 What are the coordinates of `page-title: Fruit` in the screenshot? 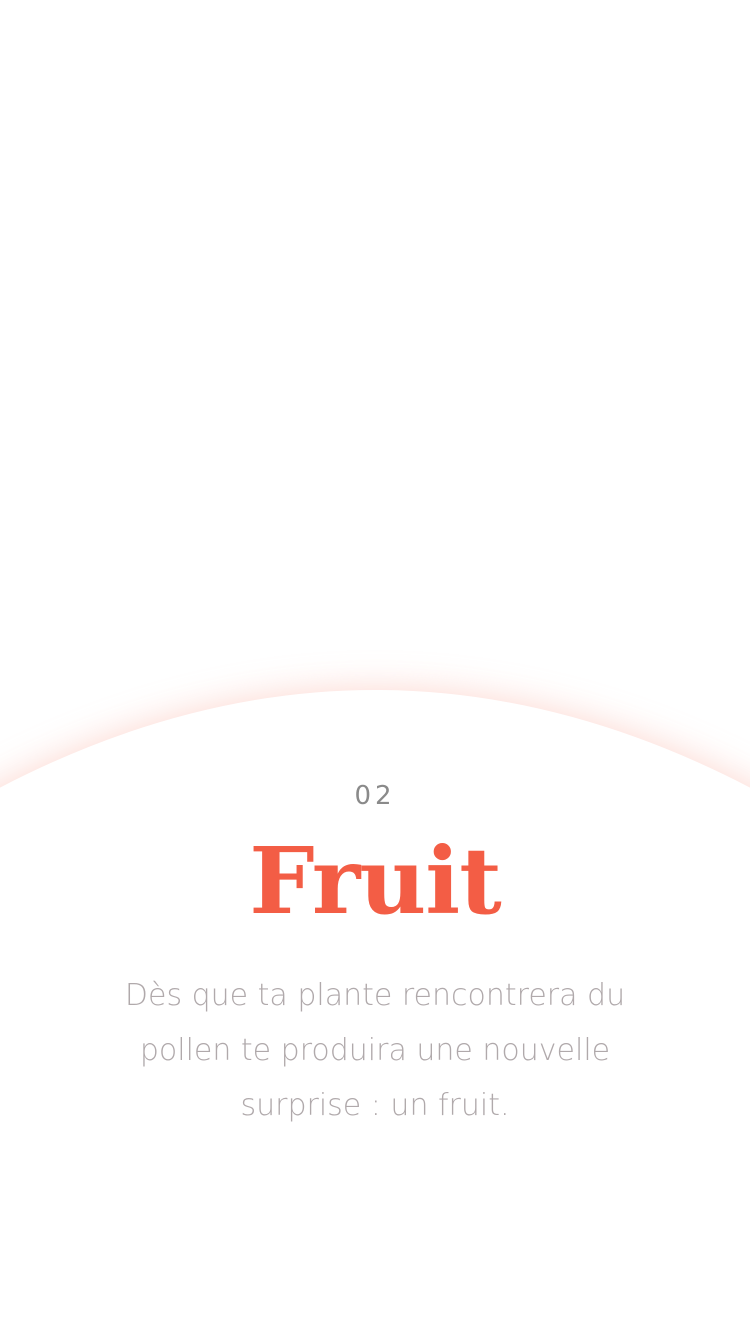 It's located at (375, 881).